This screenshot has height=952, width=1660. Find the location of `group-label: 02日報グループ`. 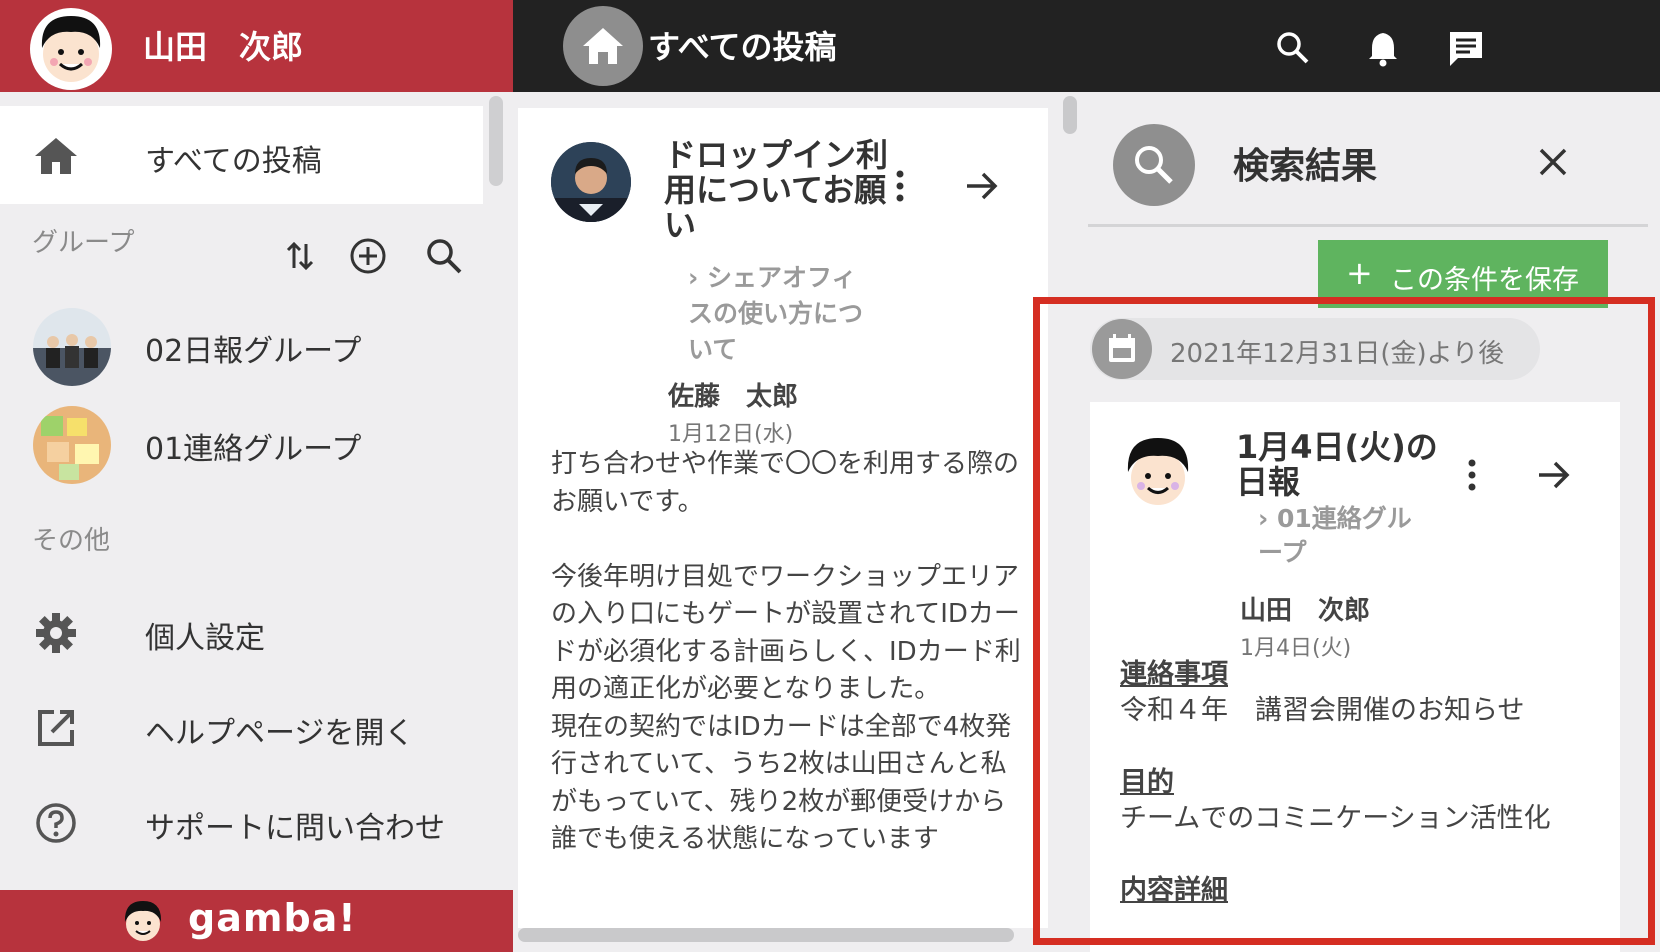

group-label: 02日報グループ is located at coordinates (253, 351).